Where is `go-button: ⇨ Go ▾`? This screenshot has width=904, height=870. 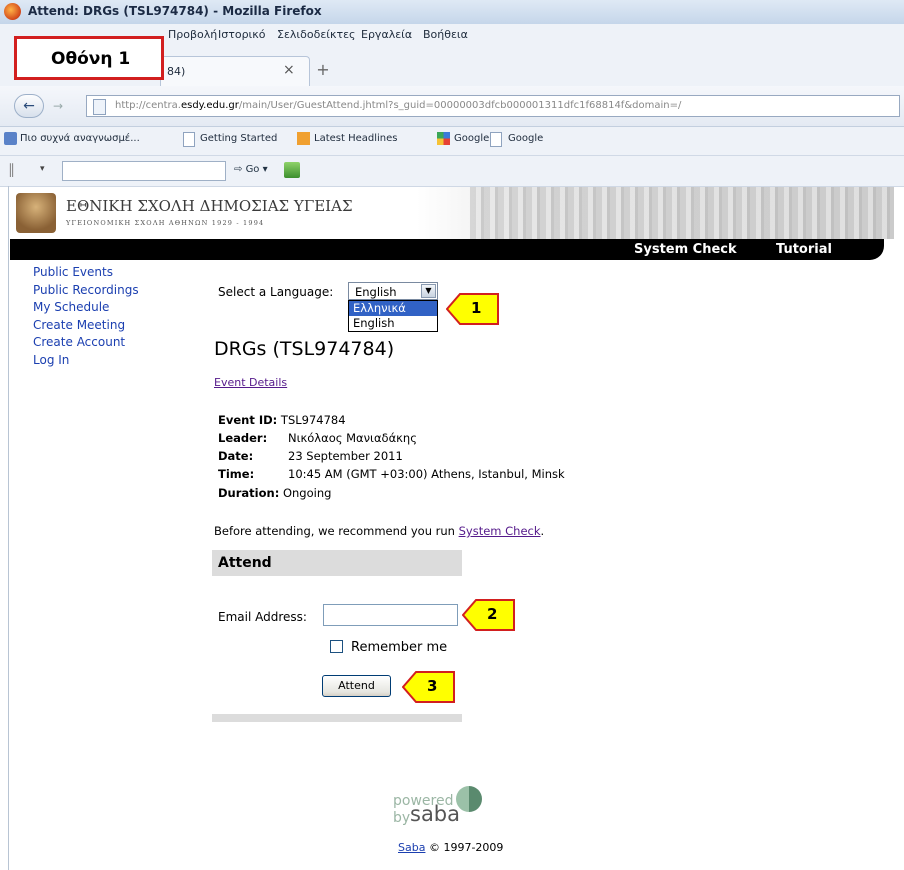
go-button: ⇨ Go ▾ is located at coordinates (251, 169).